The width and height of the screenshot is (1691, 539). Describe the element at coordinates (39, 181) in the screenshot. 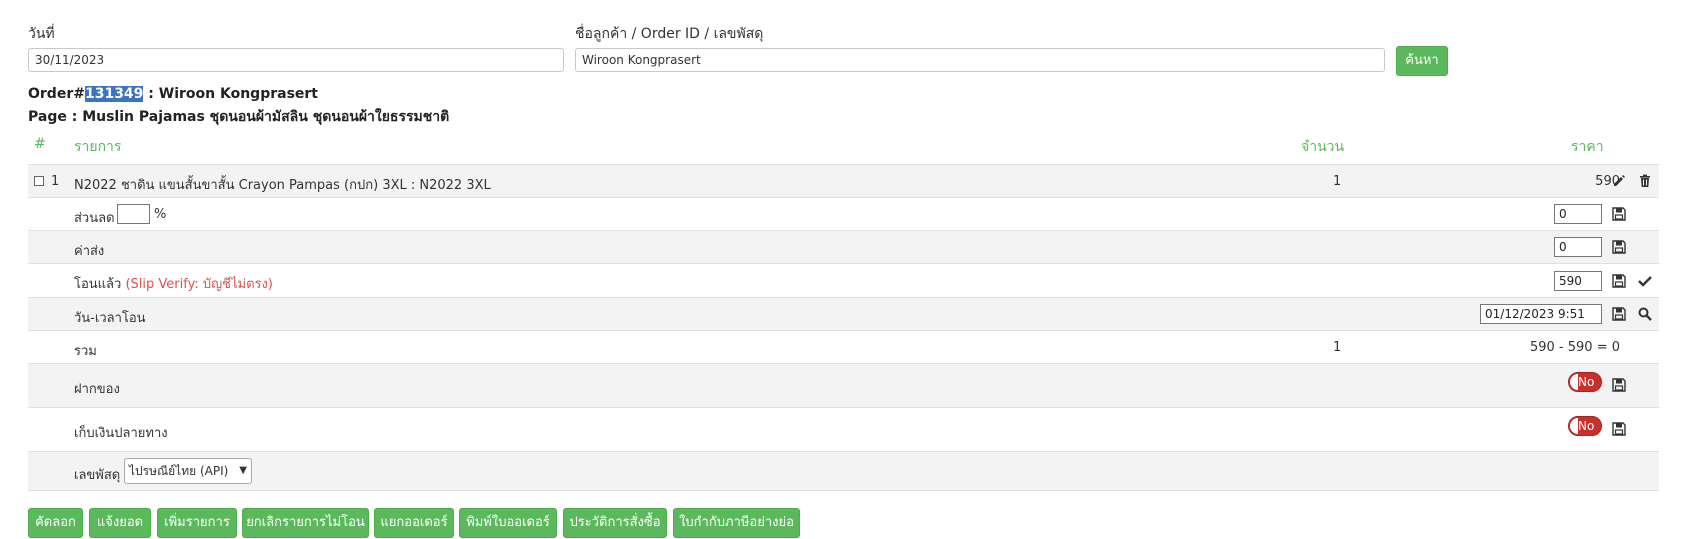

I see `item-checkbox` at that location.